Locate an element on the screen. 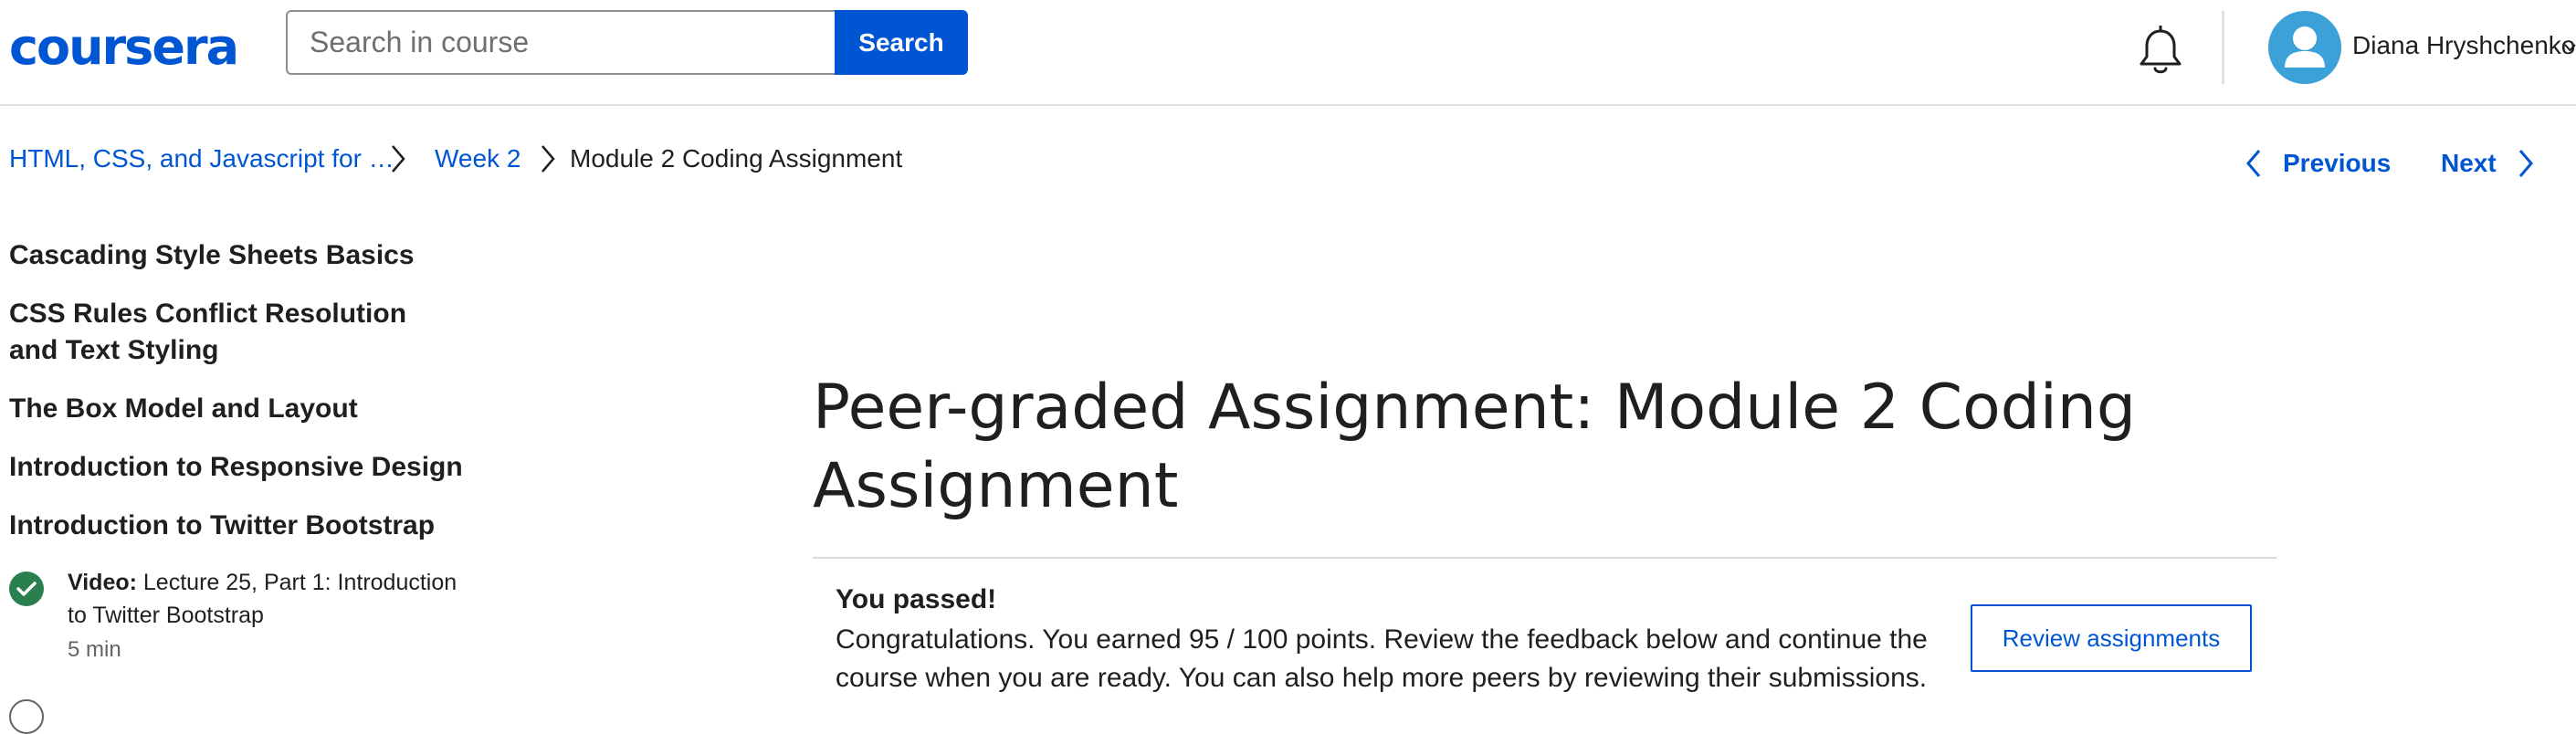 This screenshot has width=2576, height=734. previous-button: Previous is located at coordinates (2318, 163).